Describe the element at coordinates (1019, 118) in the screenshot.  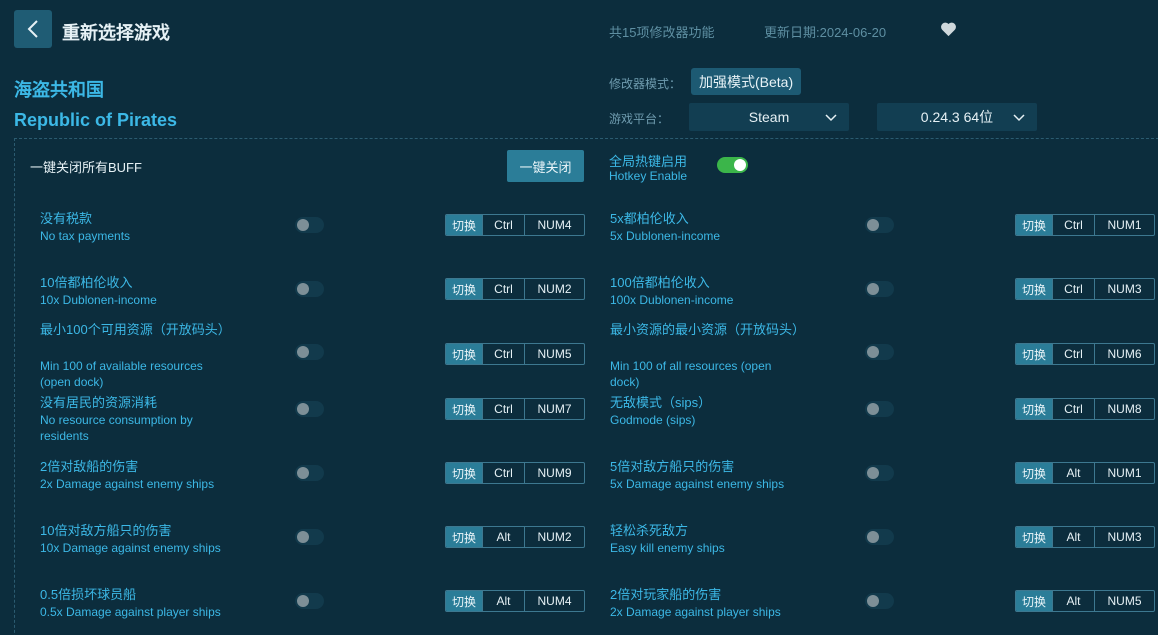
I see `chevron-down-icon` at that location.